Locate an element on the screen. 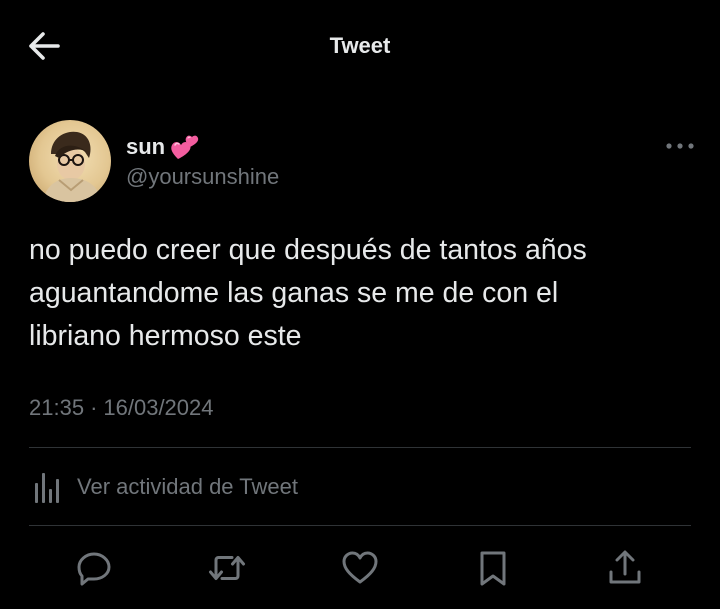  more-options-button is located at coordinates (680, 146).